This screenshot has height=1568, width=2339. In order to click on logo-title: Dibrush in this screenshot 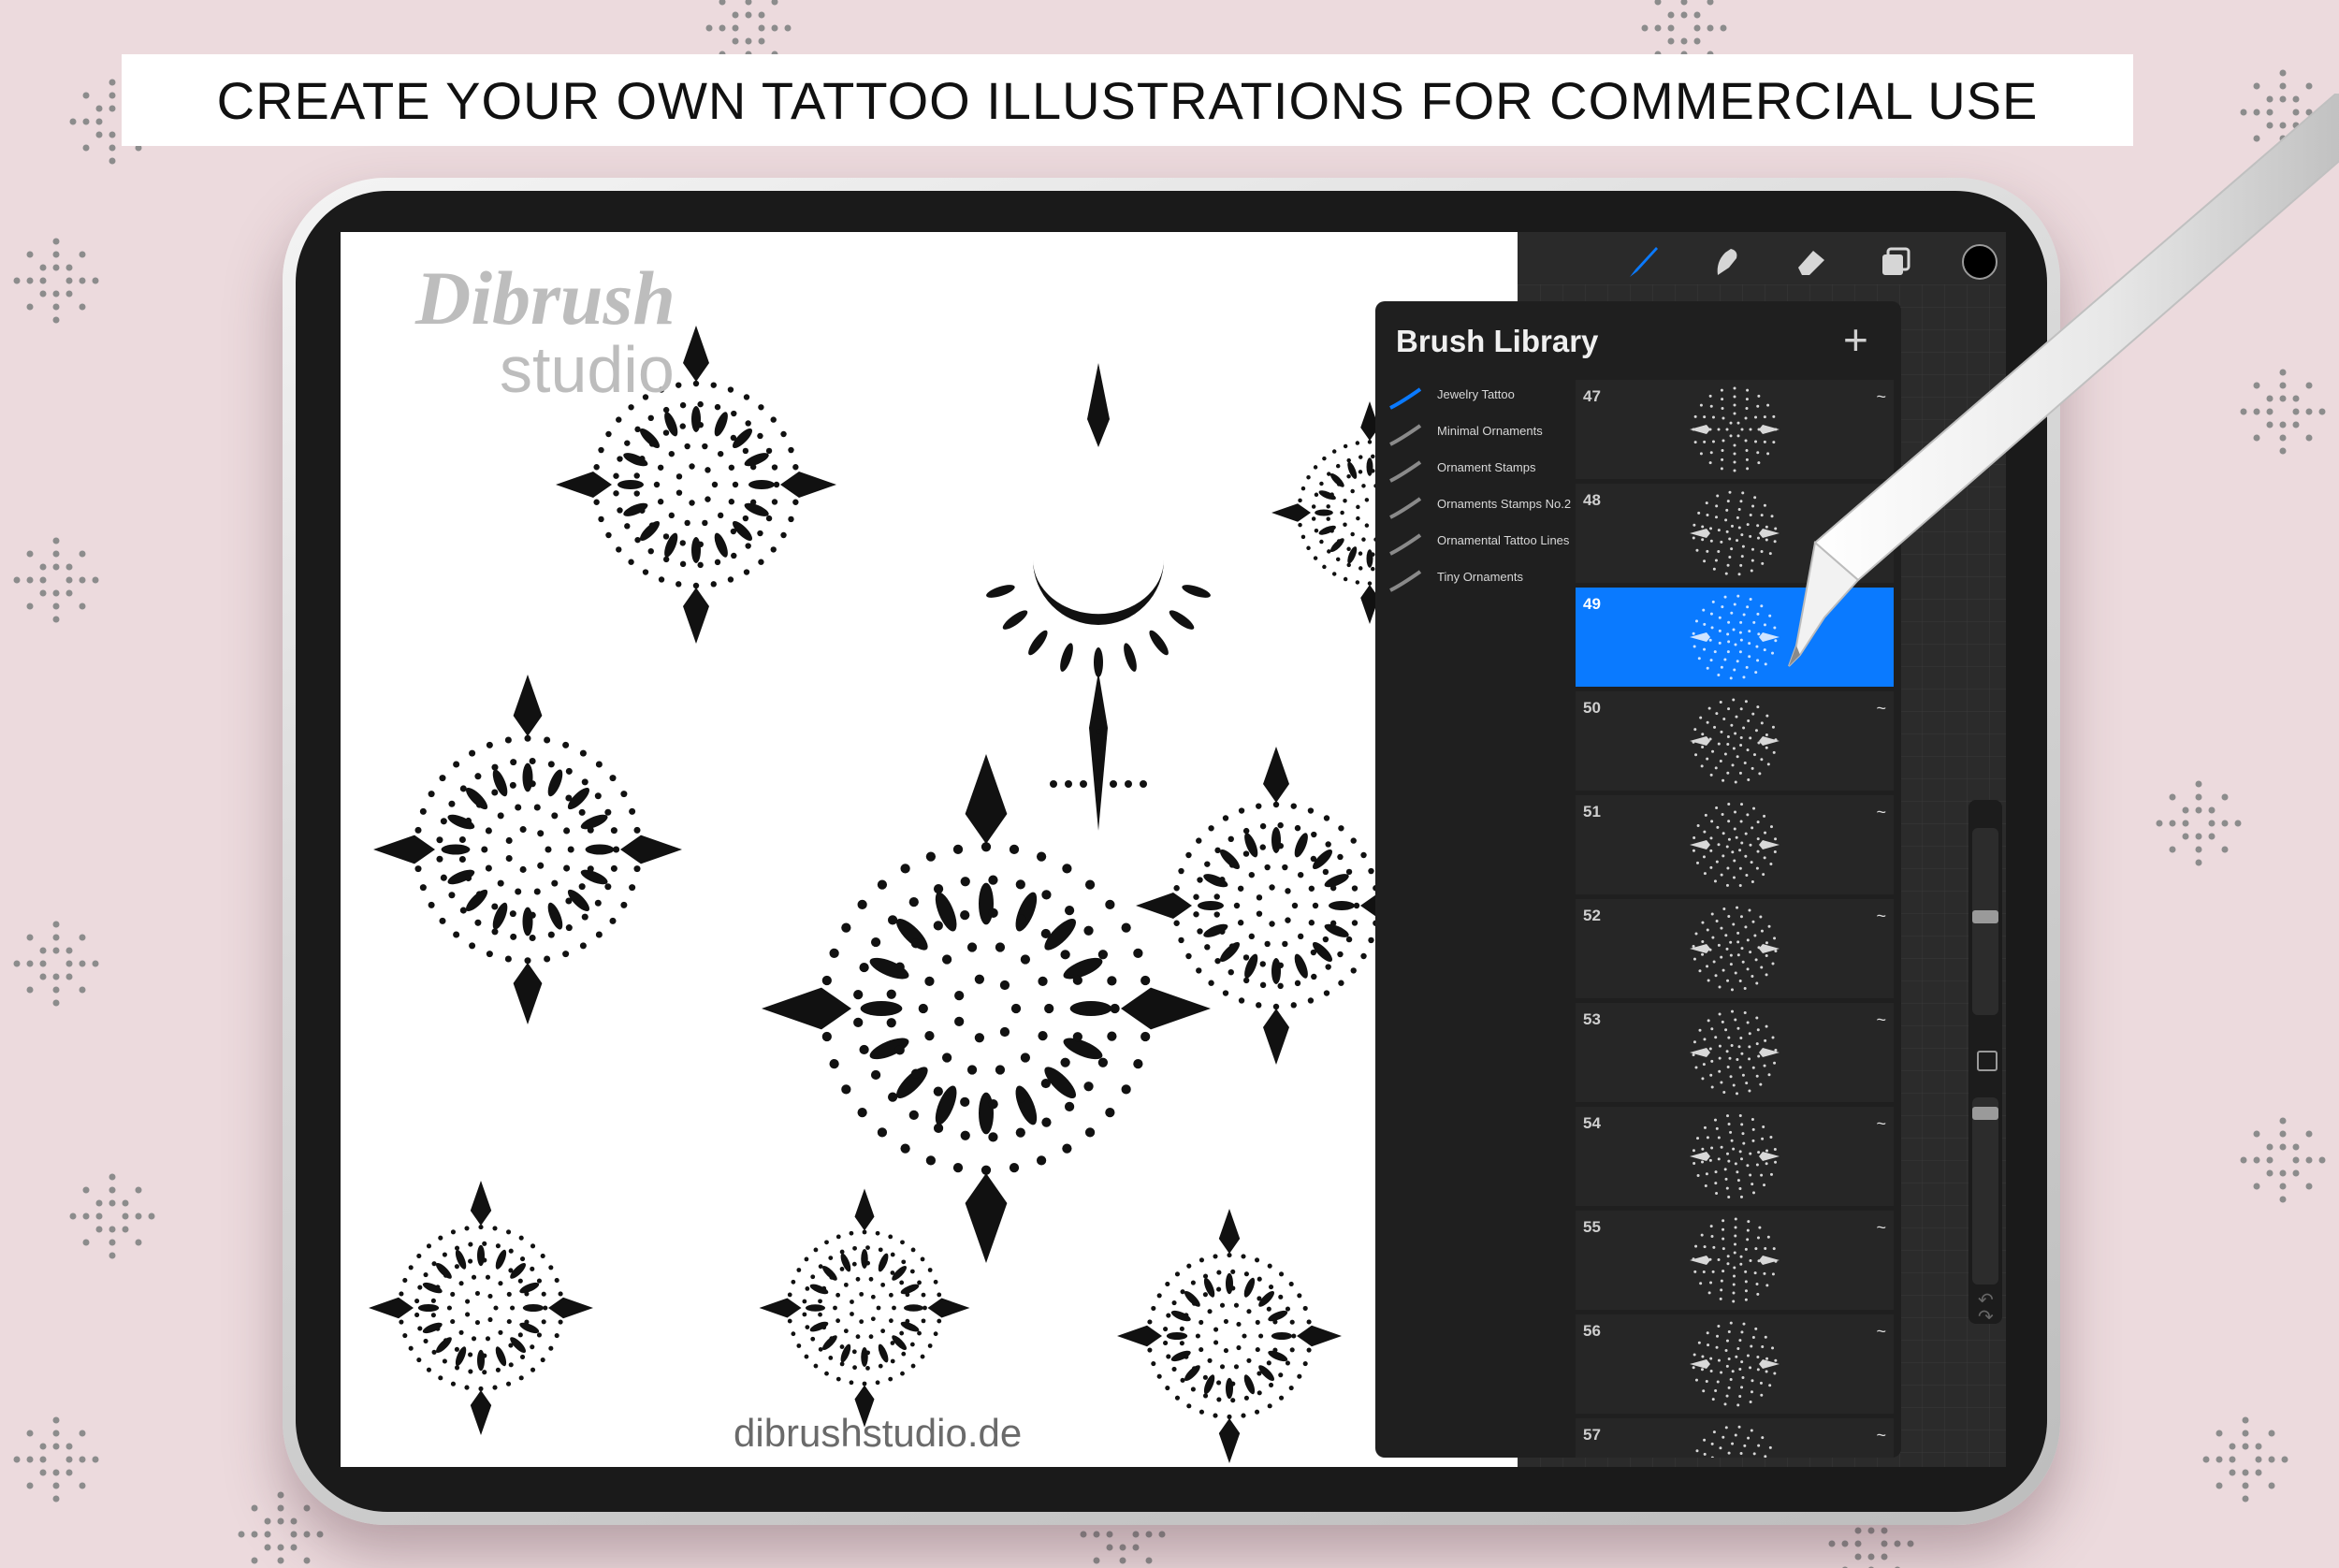, I will do `click(545, 298)`.